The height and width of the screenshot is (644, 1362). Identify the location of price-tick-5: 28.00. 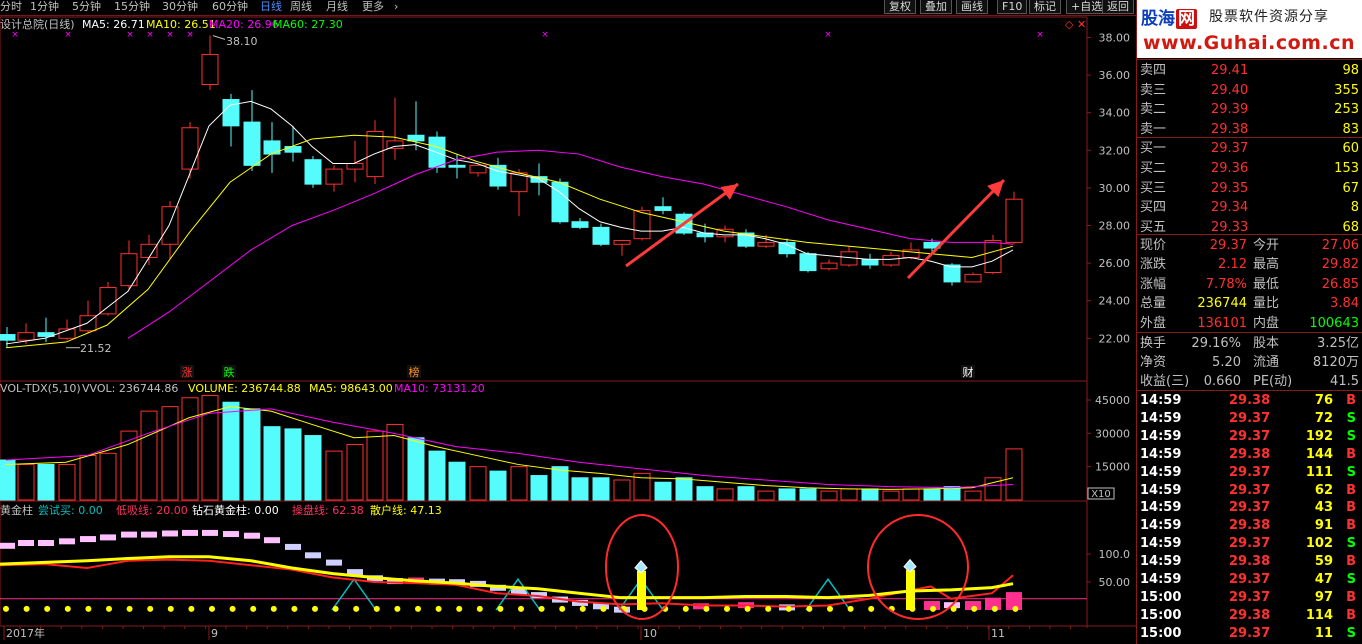
(1115, 226).